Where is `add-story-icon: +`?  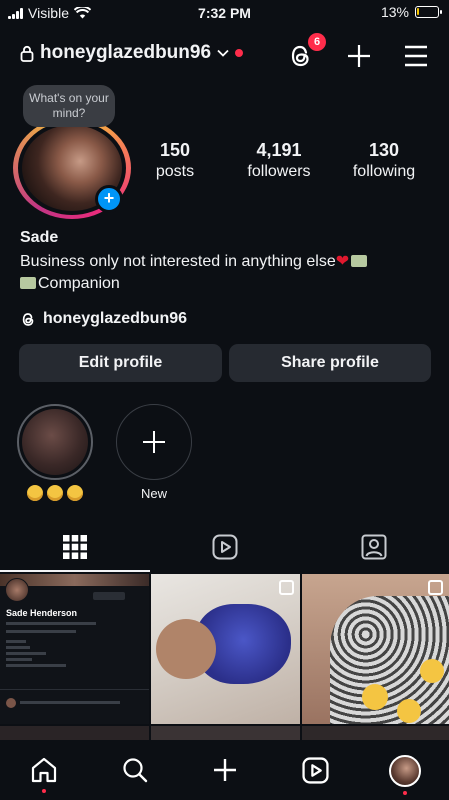 add-story-icon: + is located at coordinates (109, 199).